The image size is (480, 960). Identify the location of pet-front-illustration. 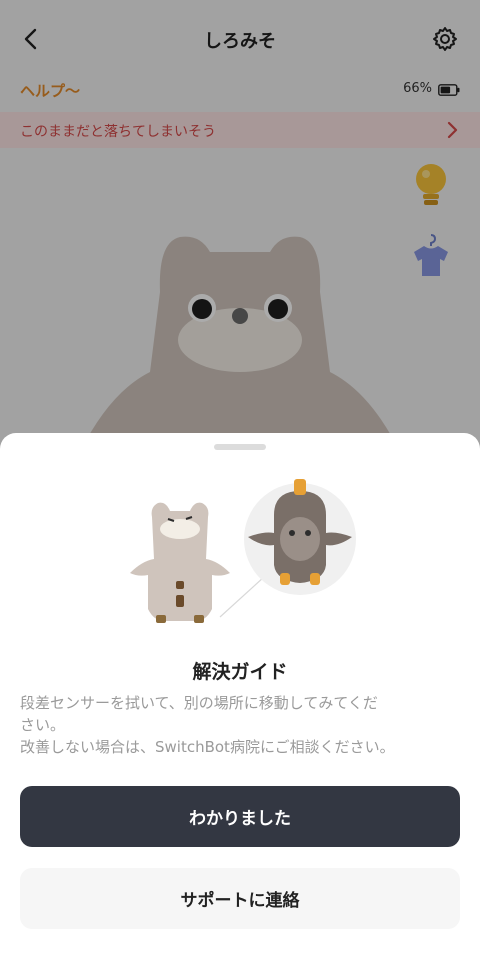
(180, 562).